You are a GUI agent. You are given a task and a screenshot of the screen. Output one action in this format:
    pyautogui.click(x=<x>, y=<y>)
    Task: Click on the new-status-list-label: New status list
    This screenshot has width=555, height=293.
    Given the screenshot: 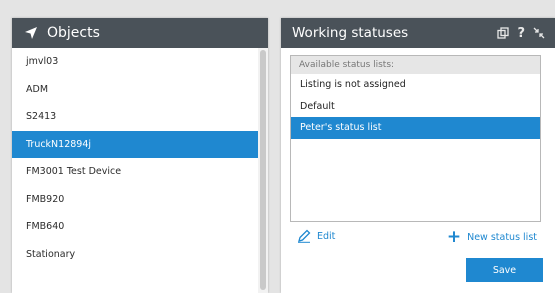 What is the action you would take?
    pyautogui.click(x=502, y=237)
    